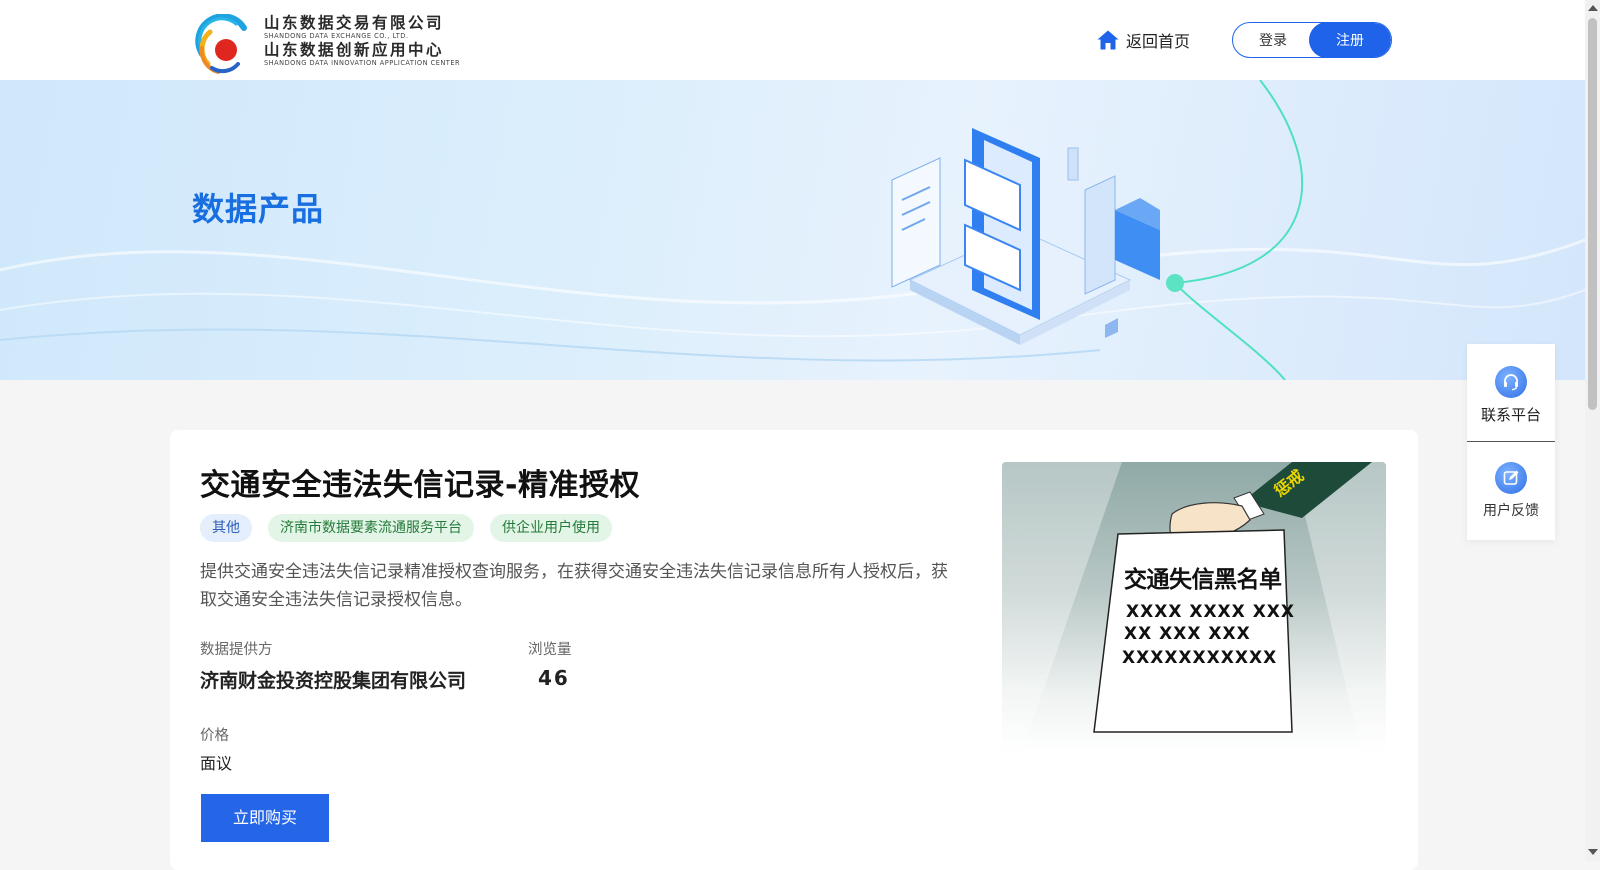 The height and width of the screenshot is (870, 1600). I want to click on contact-platform-label: 联系平台, so click(1510, 415).